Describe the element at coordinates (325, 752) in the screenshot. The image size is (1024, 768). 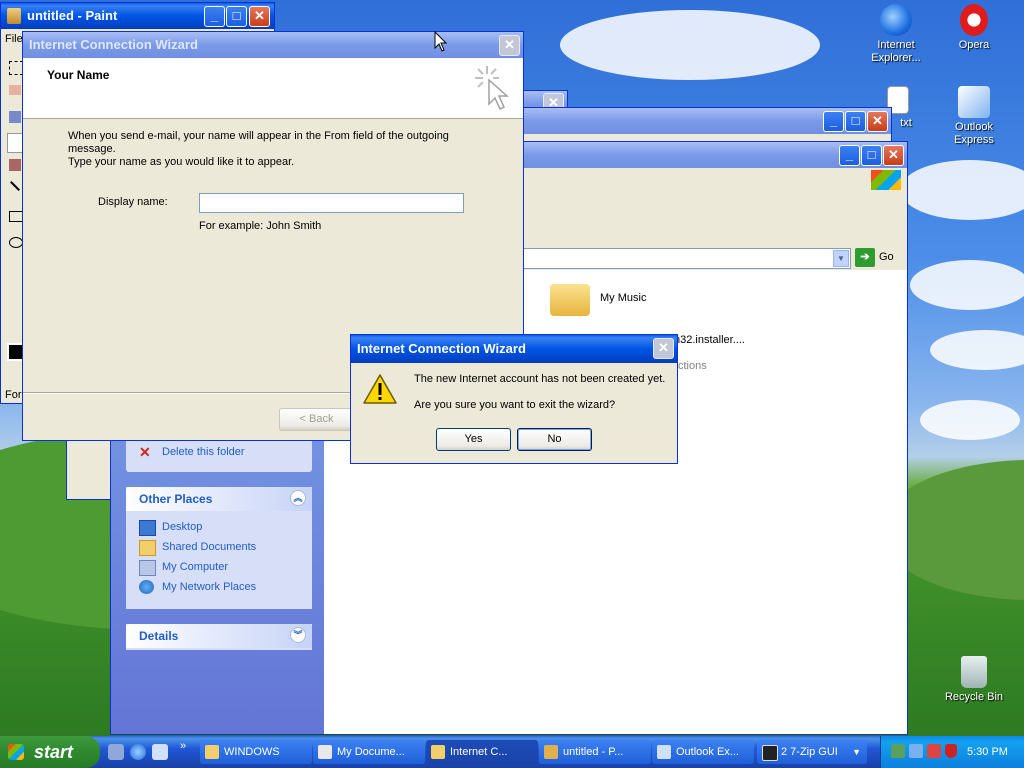
I see `documents-icon` at that location.